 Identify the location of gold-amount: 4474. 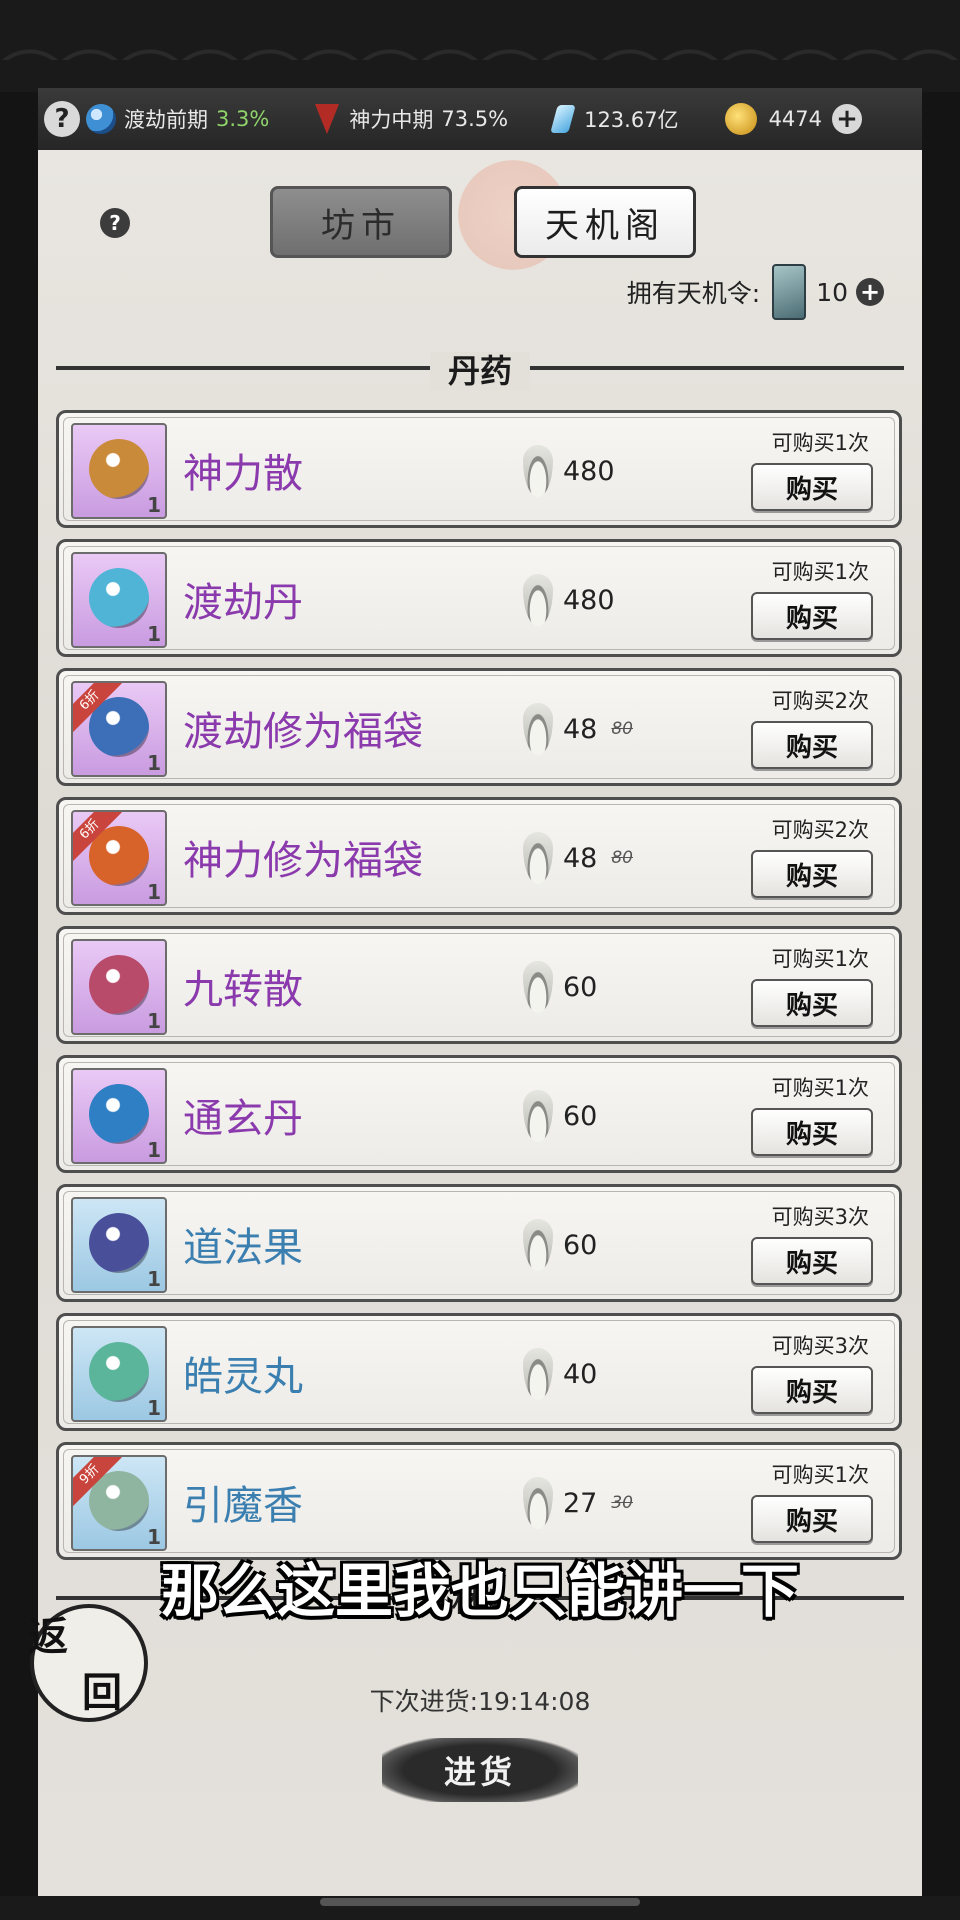
(795, 119).